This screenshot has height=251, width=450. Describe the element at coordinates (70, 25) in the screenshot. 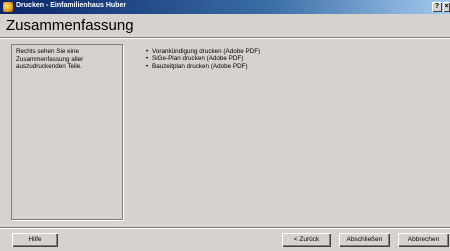

I see `page-title: Zusammenfassung` at that location.